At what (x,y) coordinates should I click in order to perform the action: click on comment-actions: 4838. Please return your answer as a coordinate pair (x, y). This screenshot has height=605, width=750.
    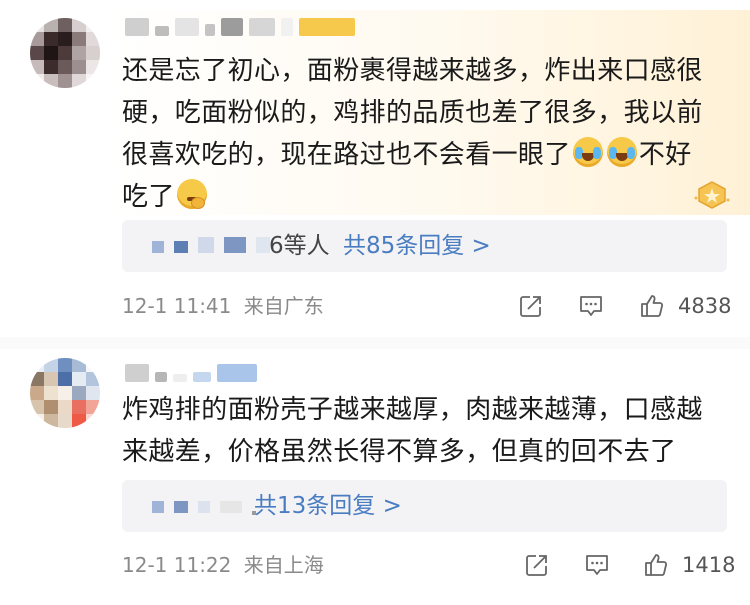
    Looking at the image, I should click on (625, 306).